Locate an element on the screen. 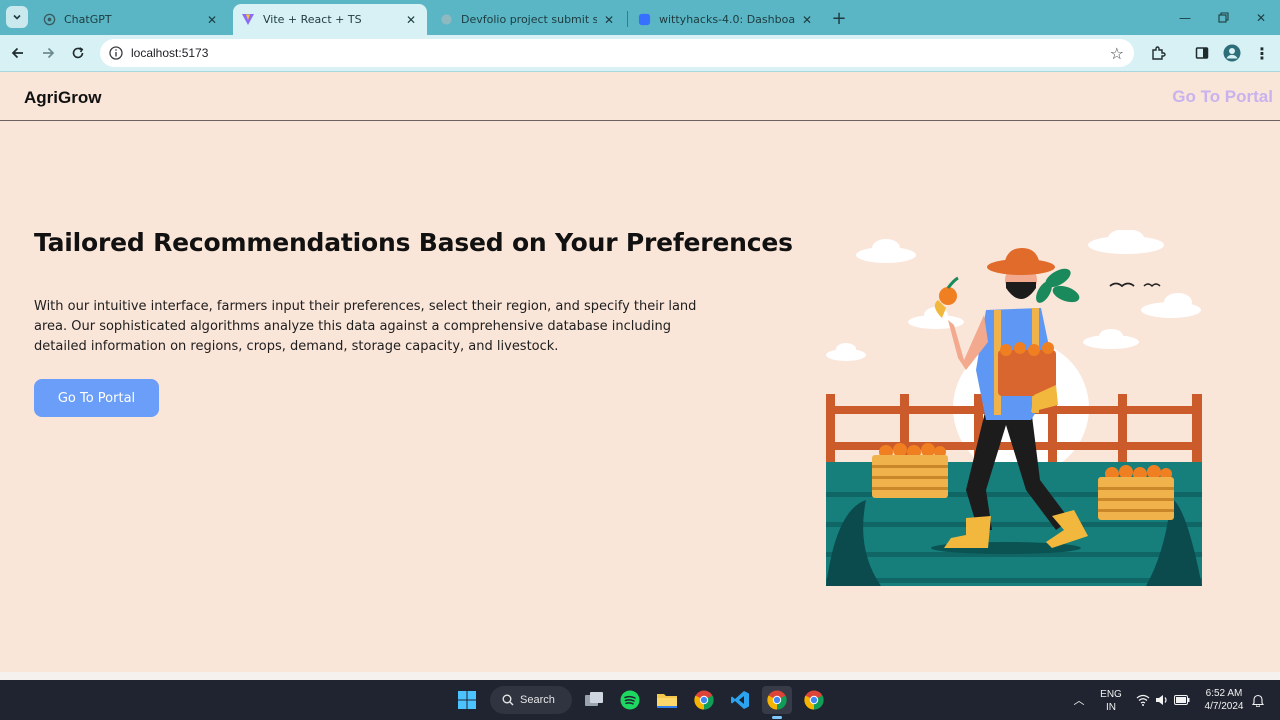 The width and height of the screenshot is (1280, 720). go-to-portal-button: Go To Portal is located at coordinates (96, 398).